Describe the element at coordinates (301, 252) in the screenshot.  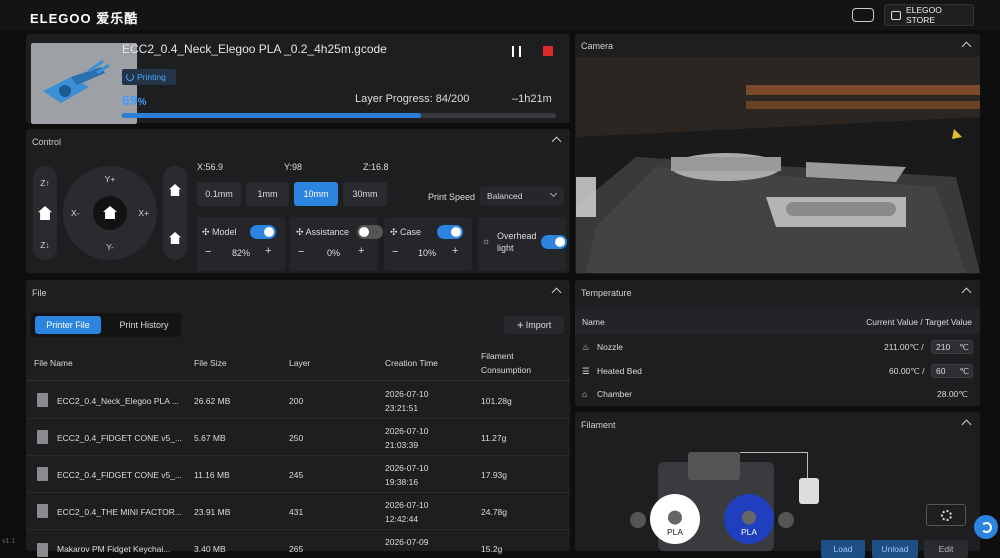
I see `assistance-fan-minus: −` at that location.